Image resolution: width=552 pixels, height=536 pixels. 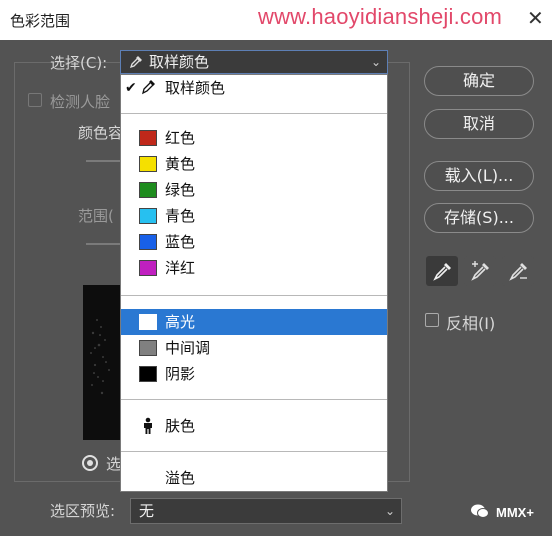 What do you see at coordinates (148, 190) in the screenshot?
I see `green-swatch` at bounding box center [148, 190].